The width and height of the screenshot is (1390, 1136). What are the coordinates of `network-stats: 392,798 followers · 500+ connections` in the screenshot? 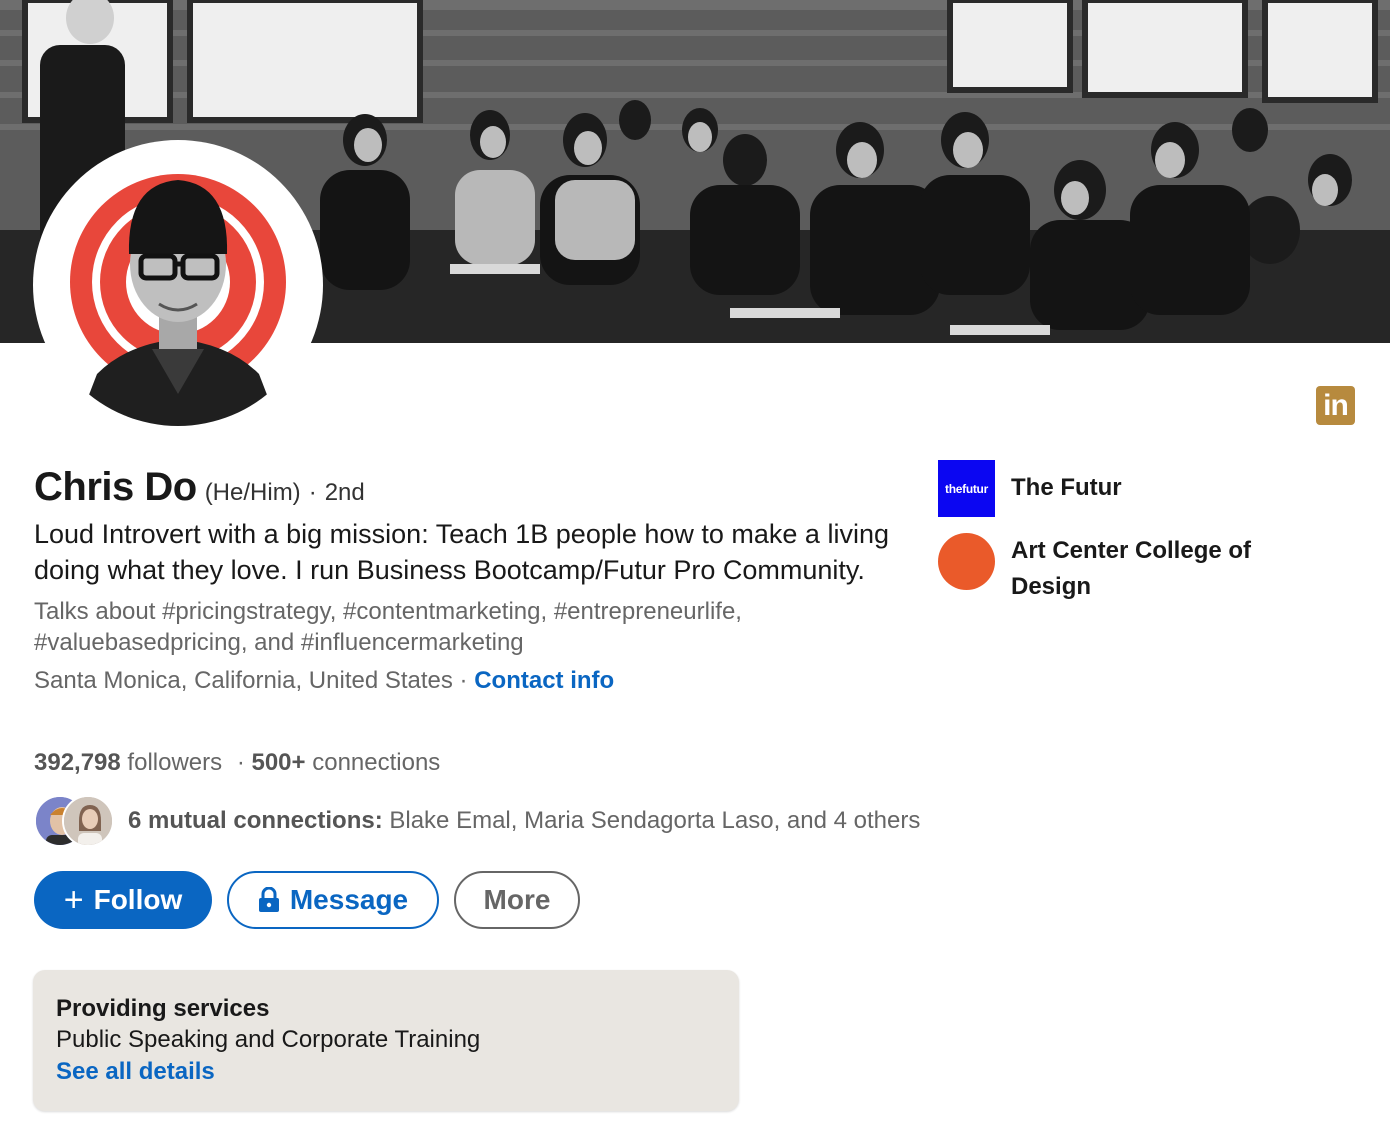 It's located at (237, 763).